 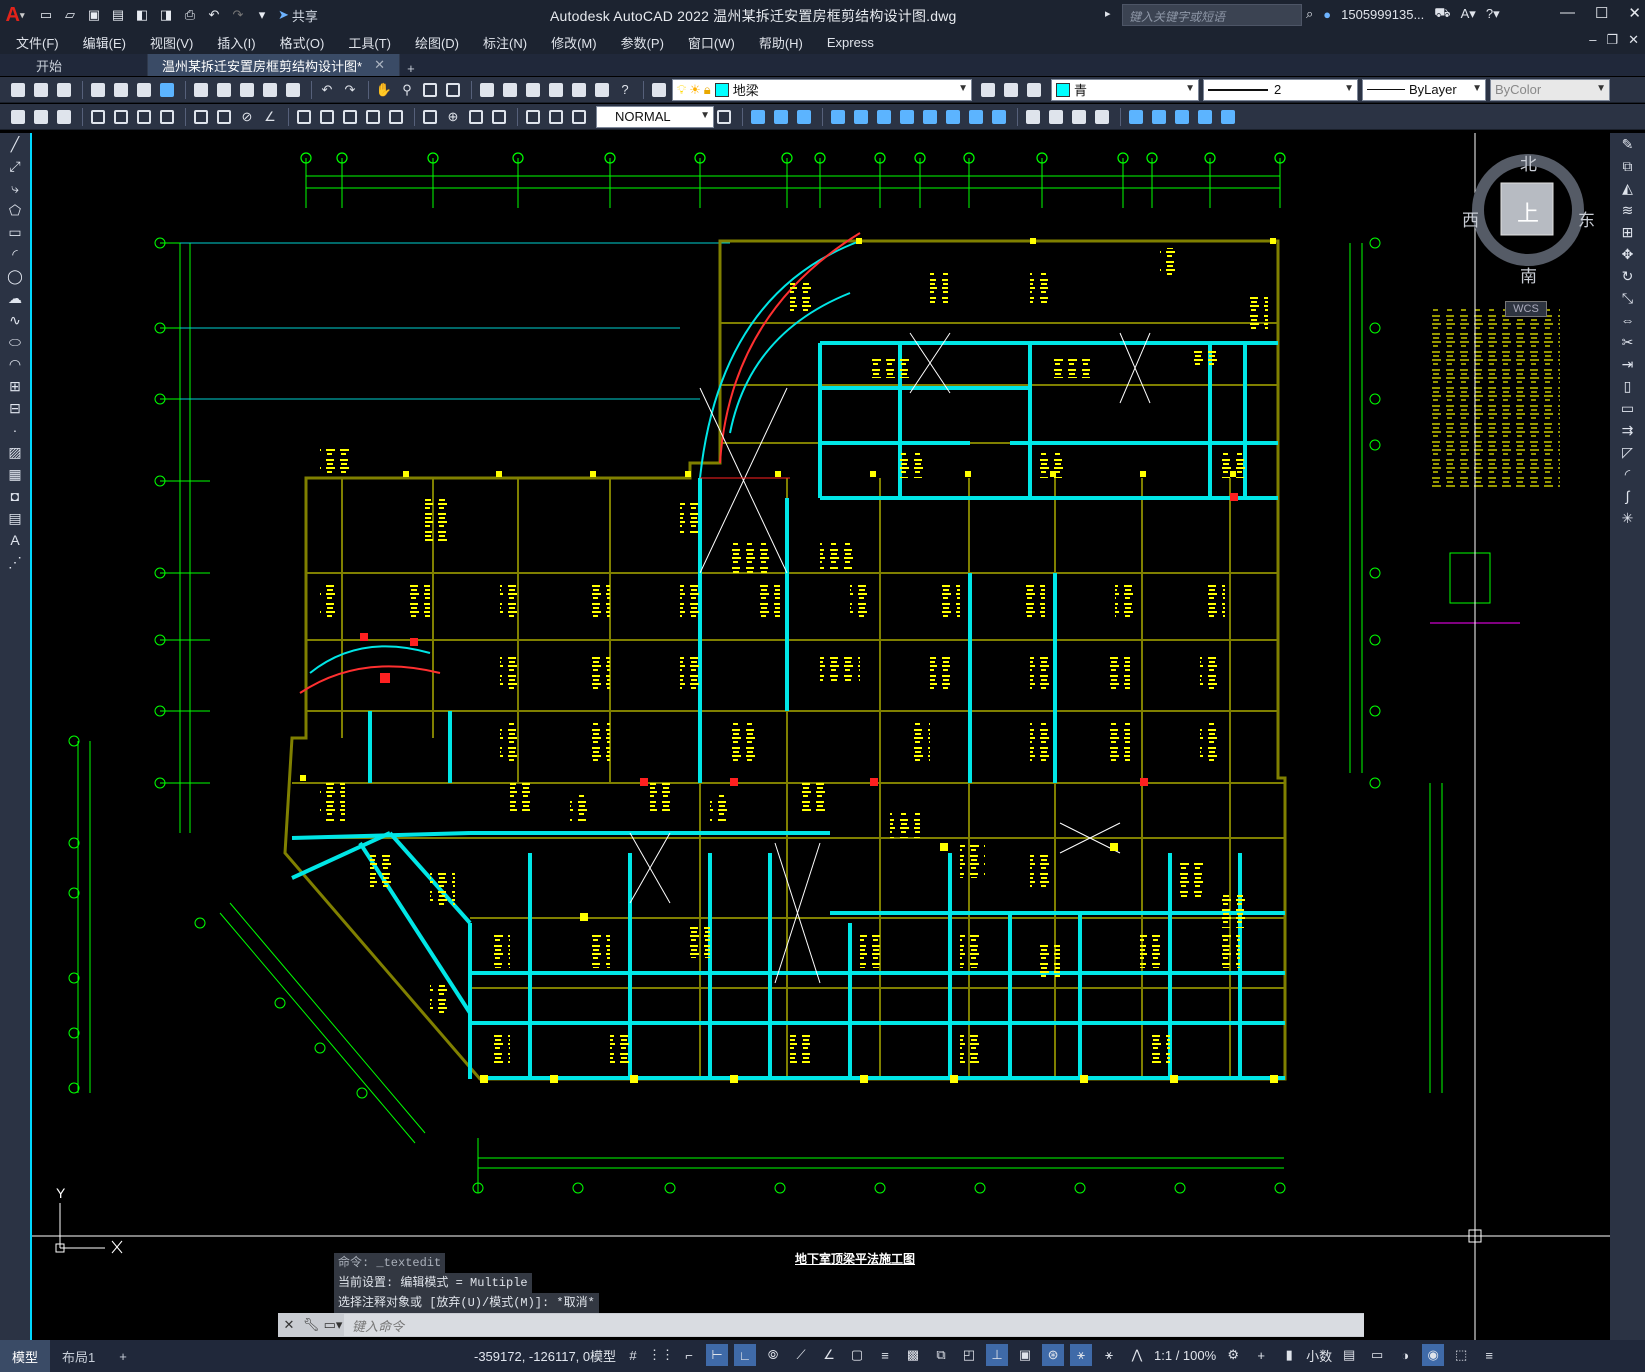 I want to click on add-selected-icon: ⋰, so click(x=15, y=562).